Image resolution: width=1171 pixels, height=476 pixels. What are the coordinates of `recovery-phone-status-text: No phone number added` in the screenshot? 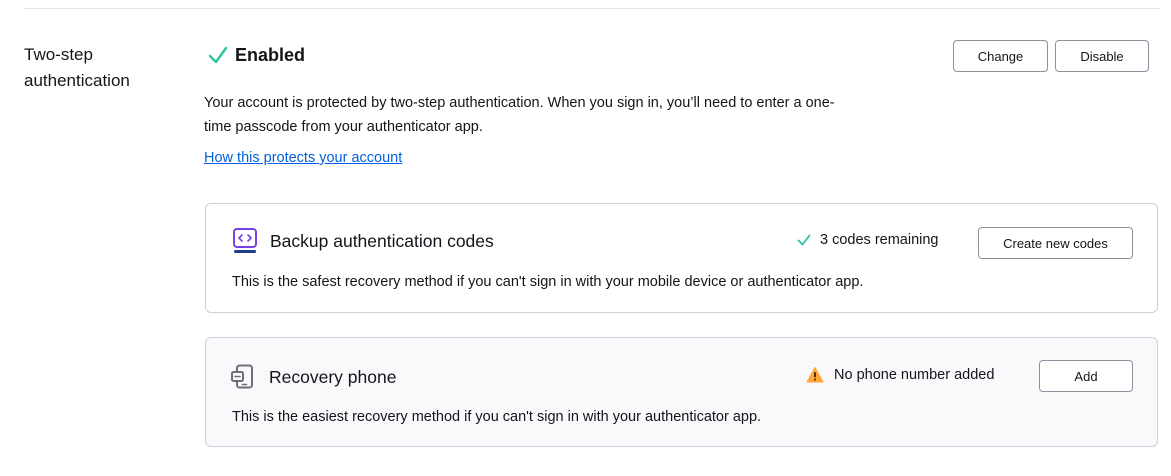 It's located at (914, 375).